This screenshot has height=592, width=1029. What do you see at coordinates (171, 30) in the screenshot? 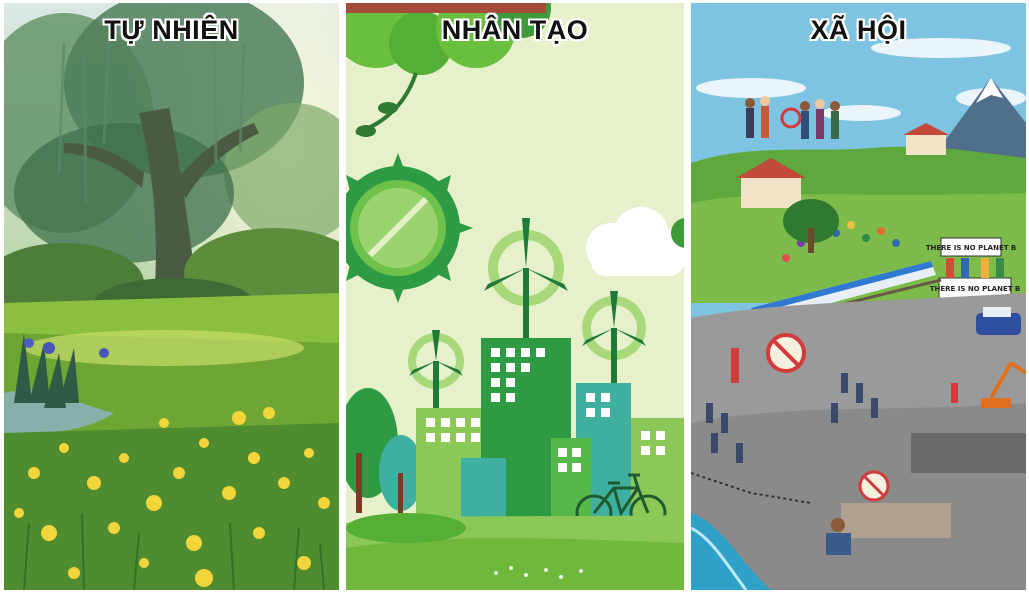
I see `panel-title-nature: TỰ NHIÊN` at bounding box center [171, 30].